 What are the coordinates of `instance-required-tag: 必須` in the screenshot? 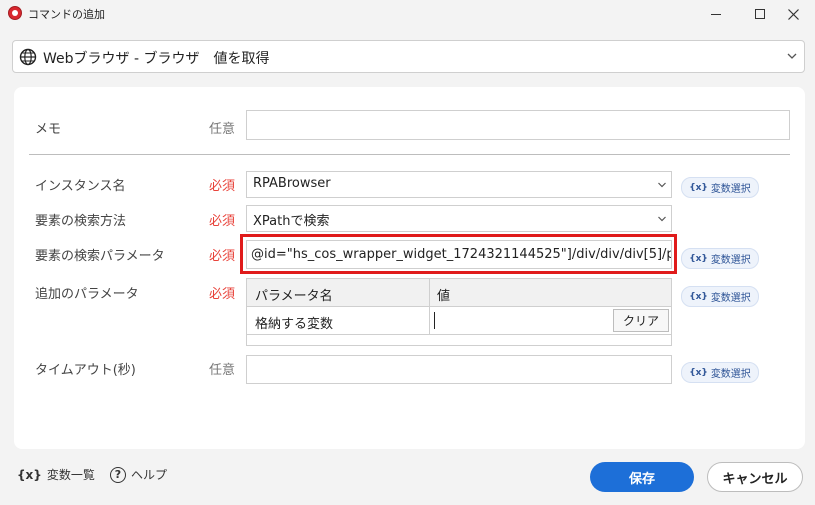 It's located at (222, 186).